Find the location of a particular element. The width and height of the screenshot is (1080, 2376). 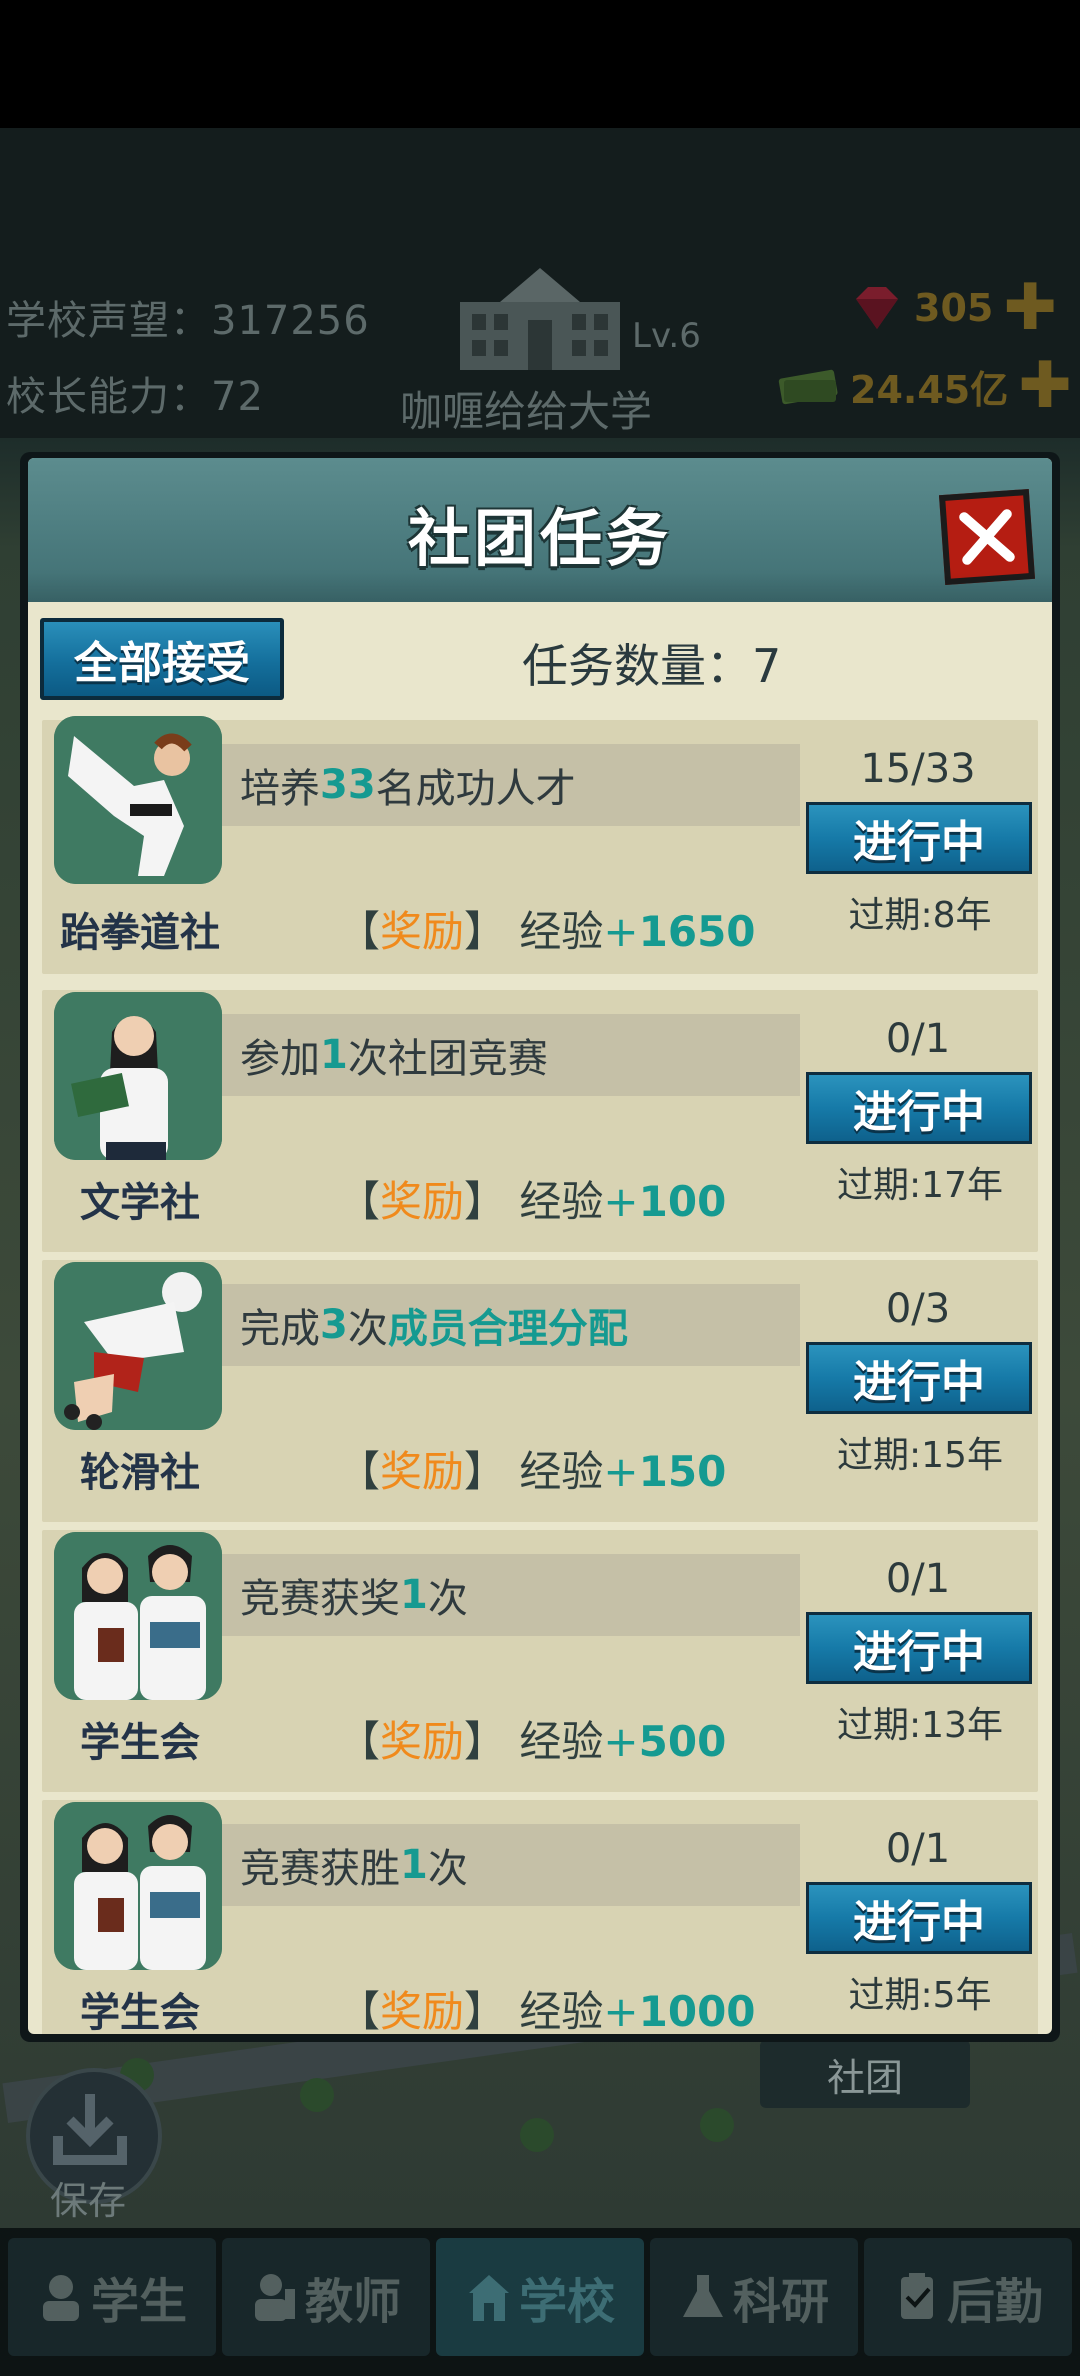

nav-tab-school: 学校 is located at coordinates (540, 2297).